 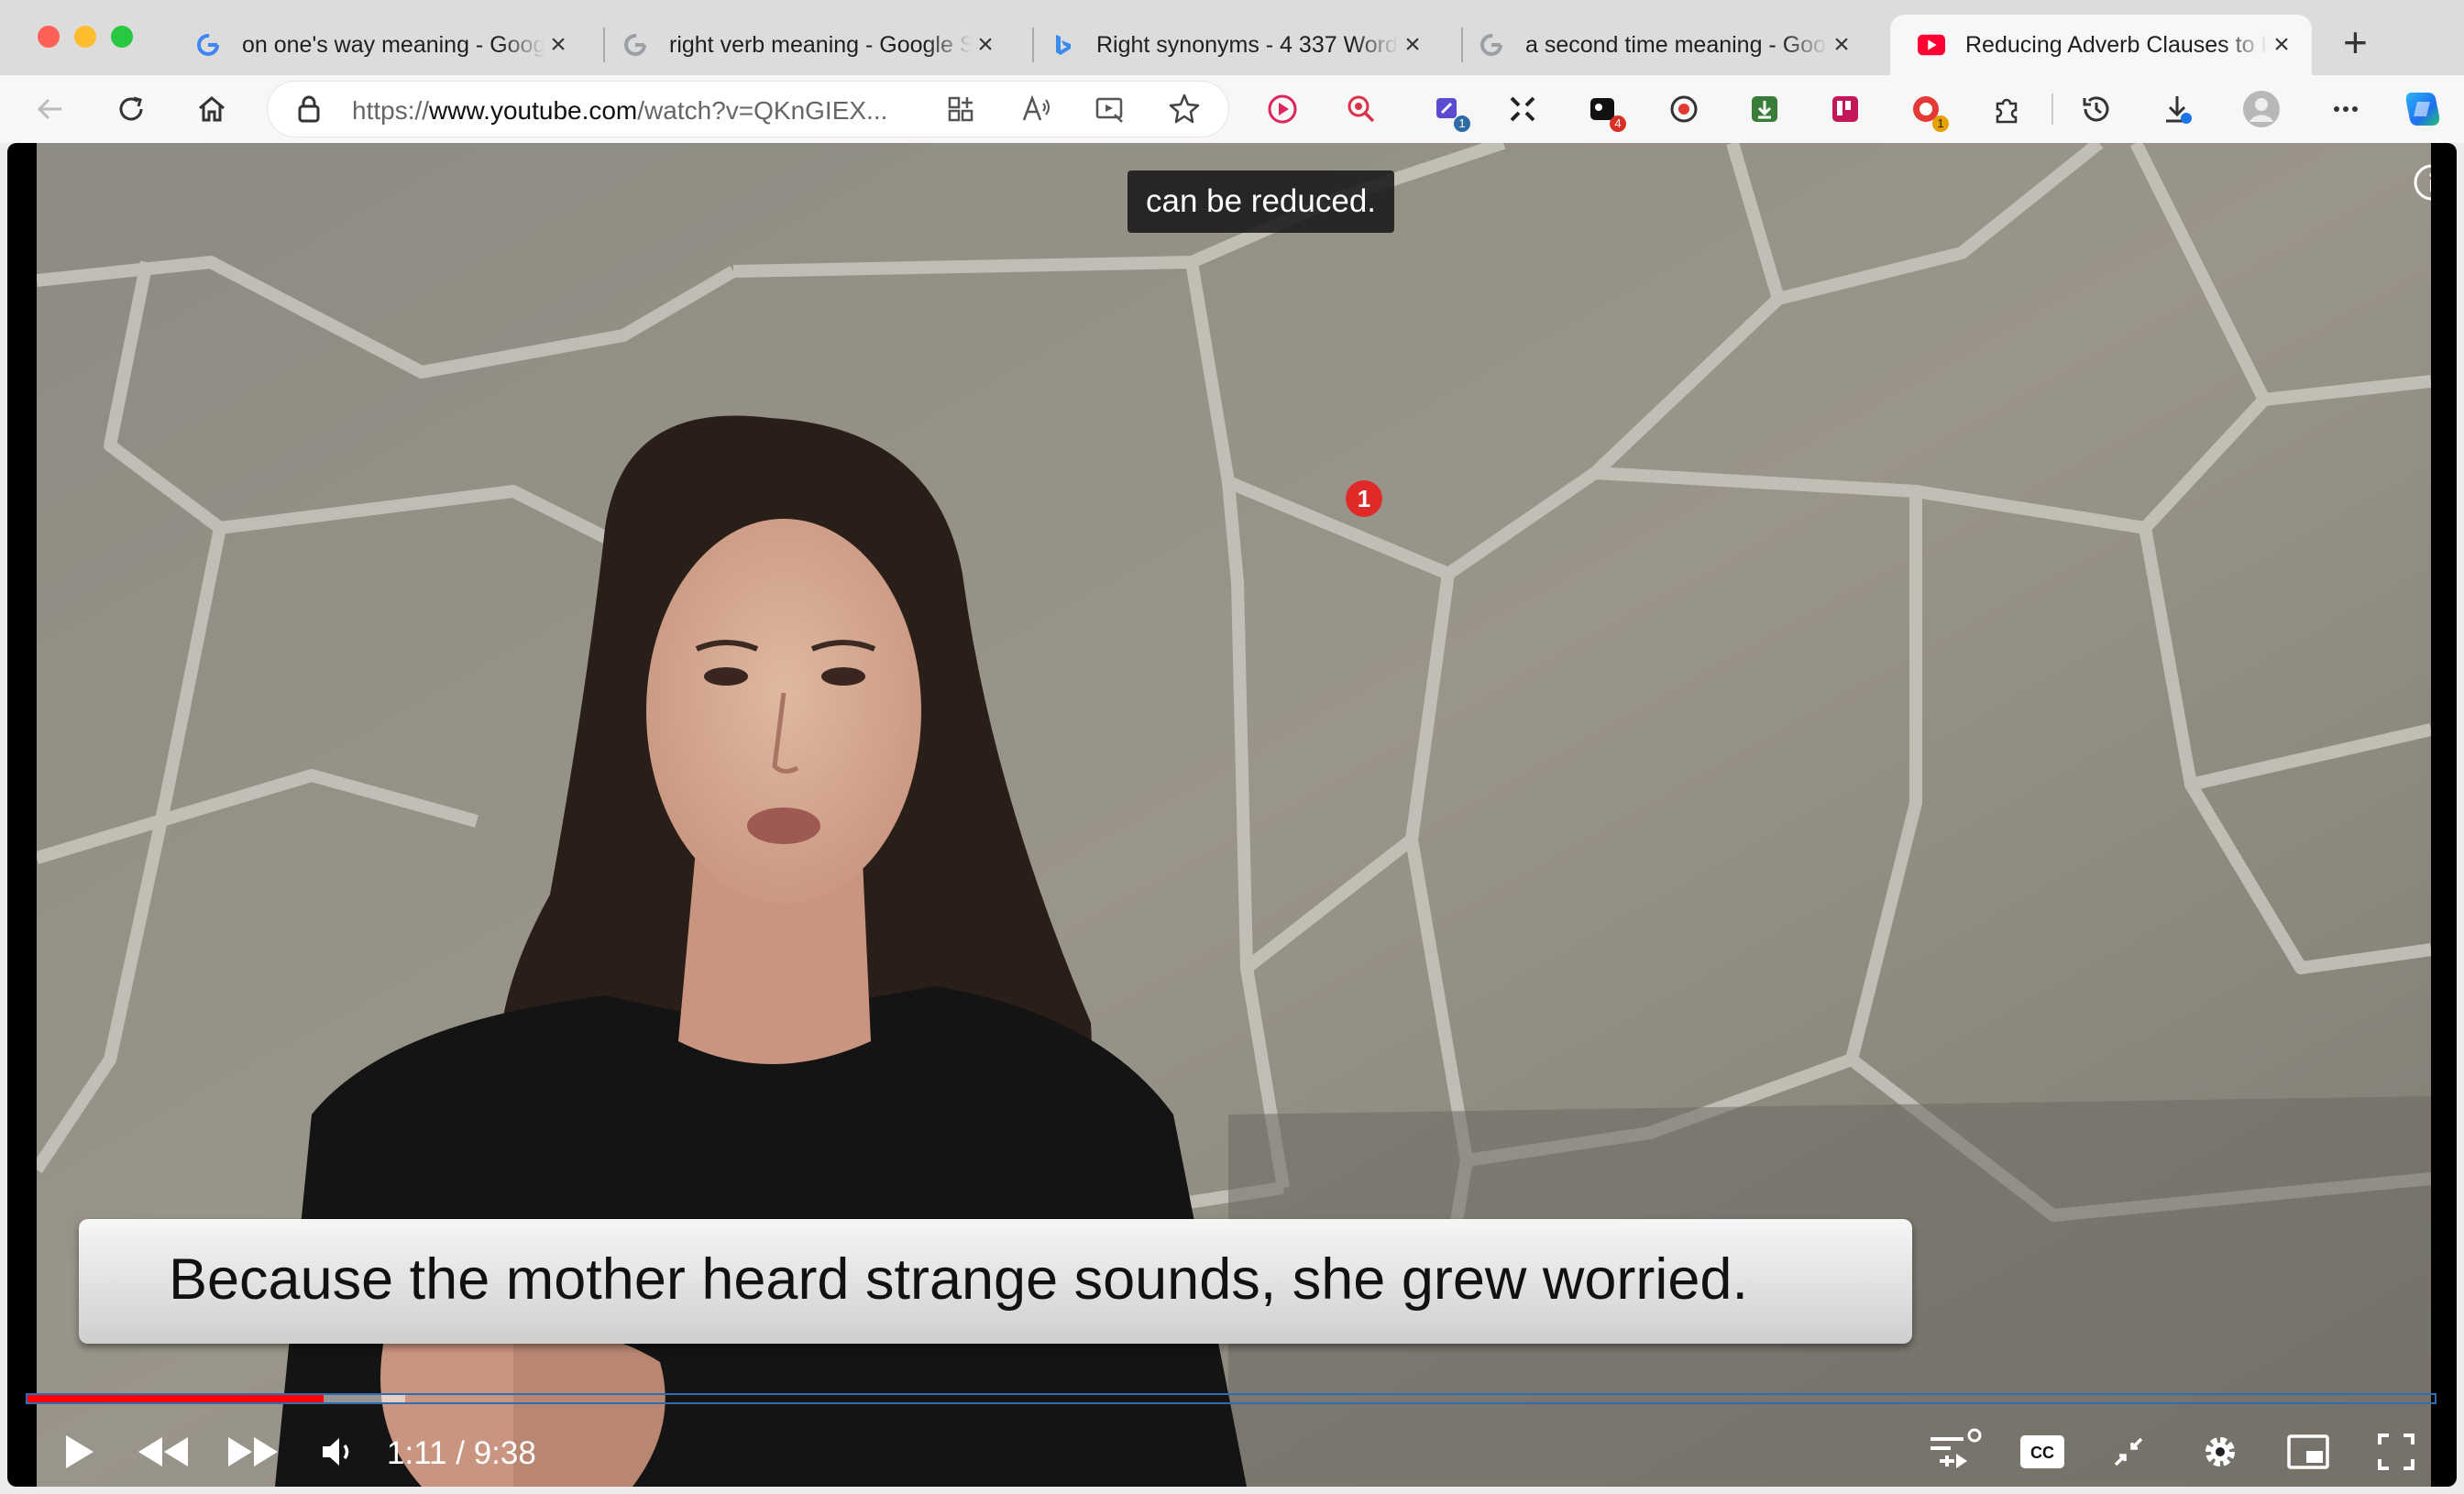 I want to click on tab-title: on one's way meaning - Google Search, so click(x=393, y=45).